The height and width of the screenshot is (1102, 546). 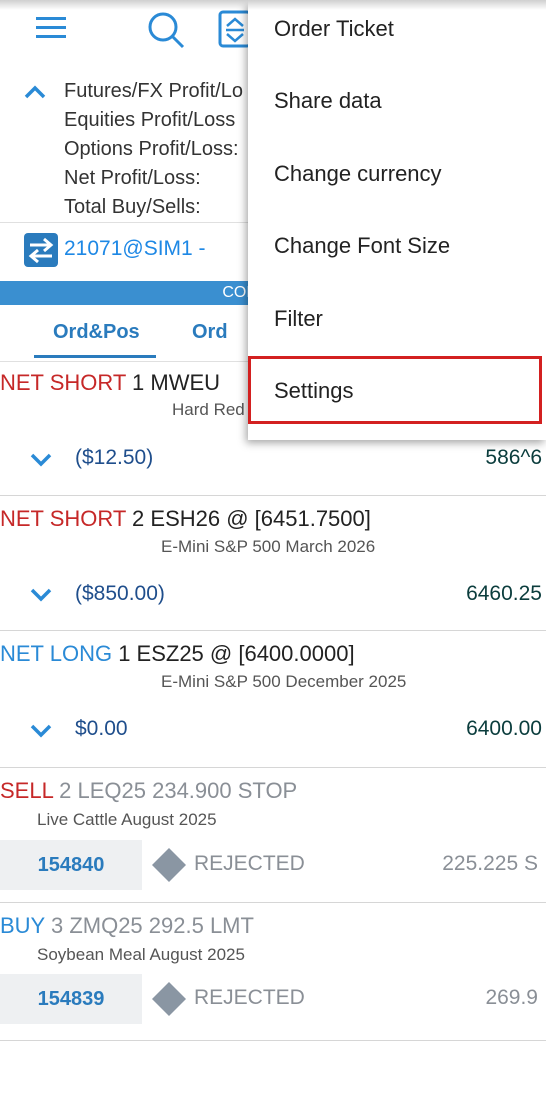 What do you see at coordinates (490, 863) in the screenshot?
I see `order-price: 225.225 S` at bounding box center [490, 863].